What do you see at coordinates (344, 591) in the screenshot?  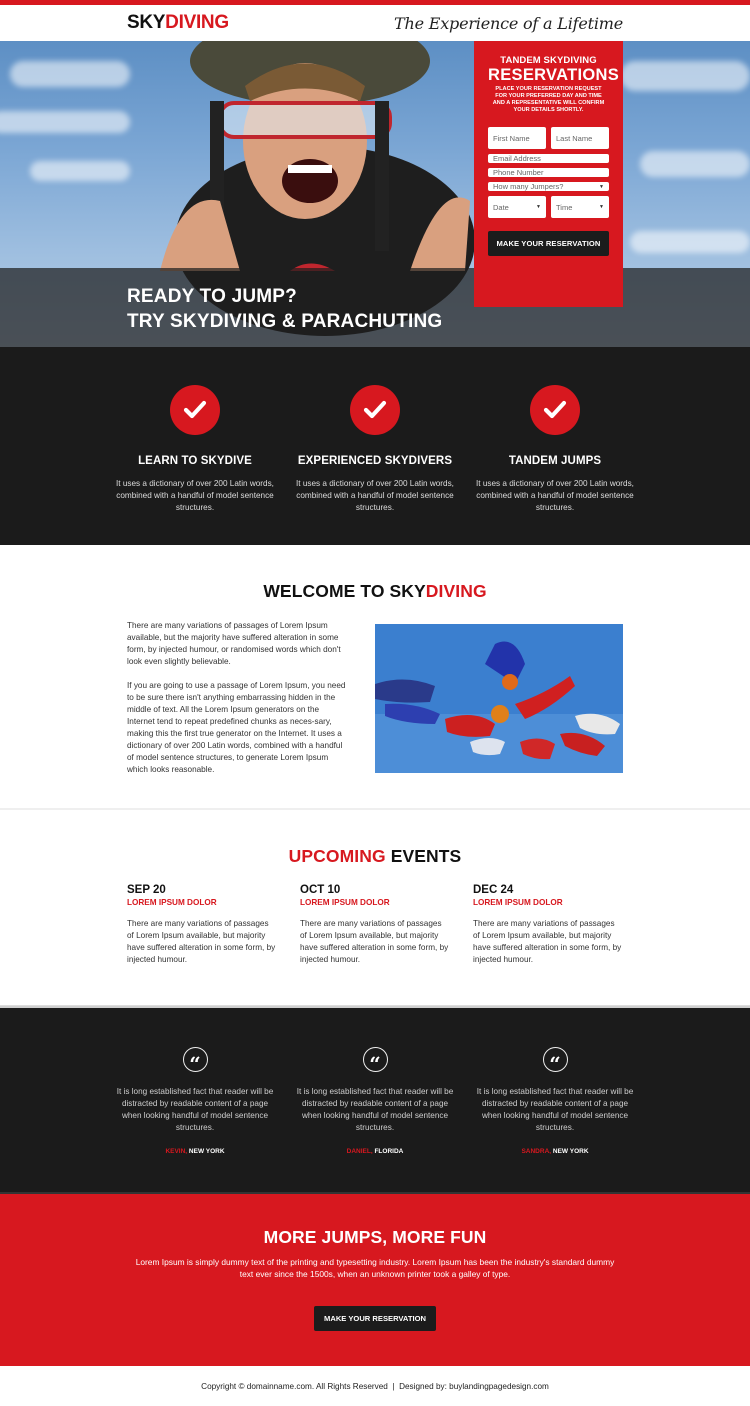 I see `welcome-title-part1: WELCOME TO SKY` at bounding box center [344, 591].